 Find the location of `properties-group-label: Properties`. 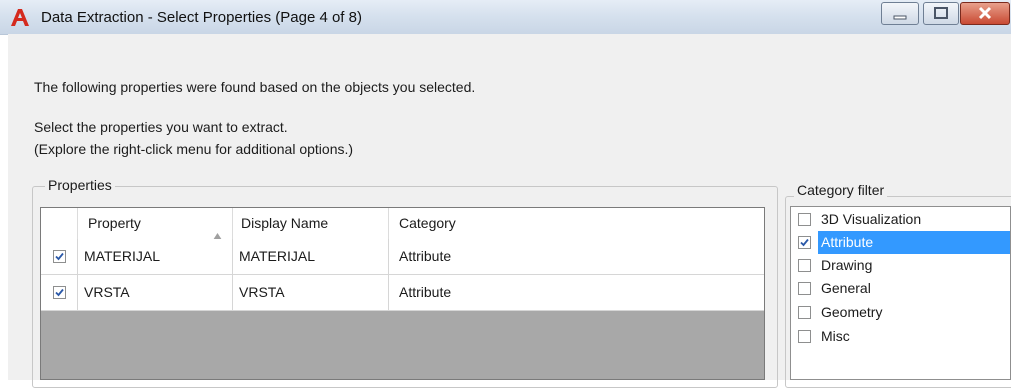

properties-group-label: Properties is located at coordinates (80, 185).